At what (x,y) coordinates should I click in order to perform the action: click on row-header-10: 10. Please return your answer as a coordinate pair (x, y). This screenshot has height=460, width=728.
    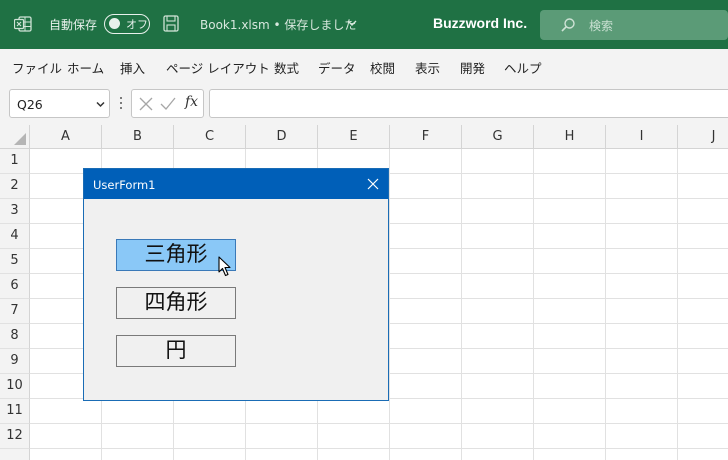
    Looking at the image, I should click on (15, 386).